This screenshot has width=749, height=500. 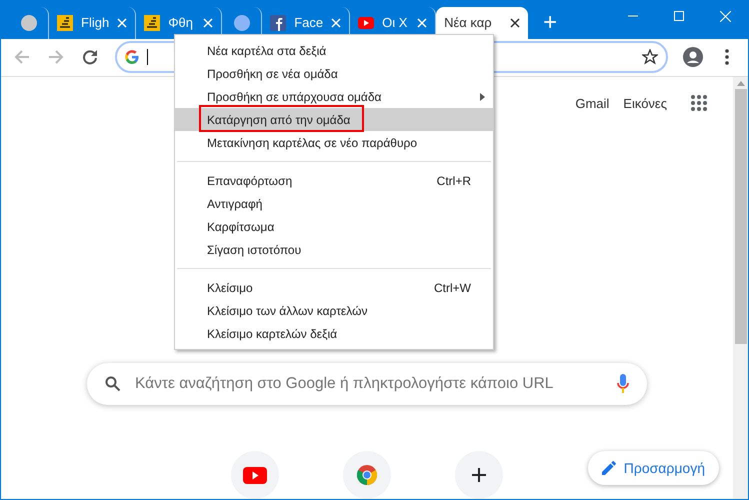 What do you see at coordinates (334, 333) in the screenshot?
I see `menu-item: Κλείσιμο καρτελών δεξιά` at bounding box center [334, 333].